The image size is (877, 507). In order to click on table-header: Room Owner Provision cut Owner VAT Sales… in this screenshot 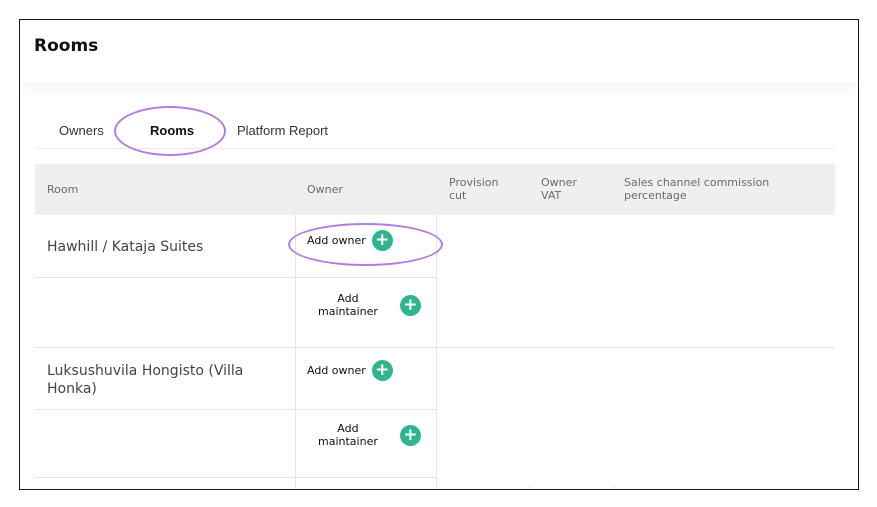, I will do `click(435, 189)`.